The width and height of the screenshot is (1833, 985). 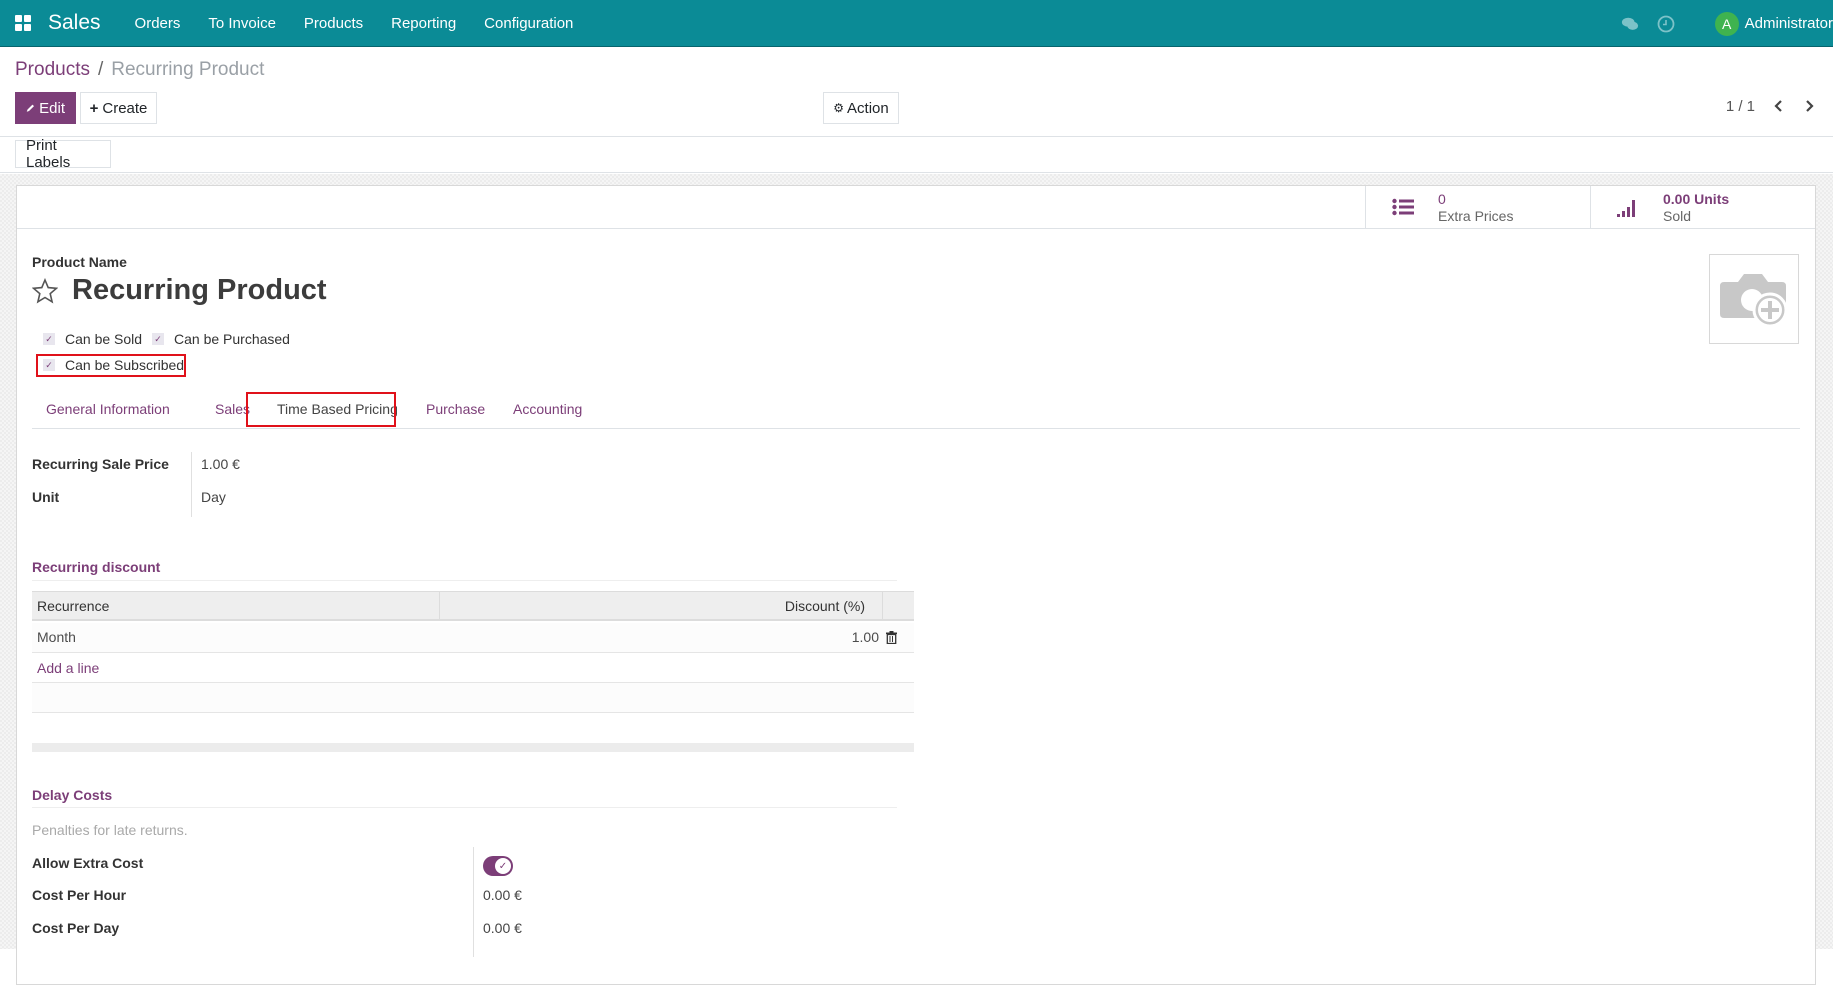 What do you see at coordinates (321, 409) in the screenshot?
I see `highlight-time-based-pricing` at bounding box center [321, 409].